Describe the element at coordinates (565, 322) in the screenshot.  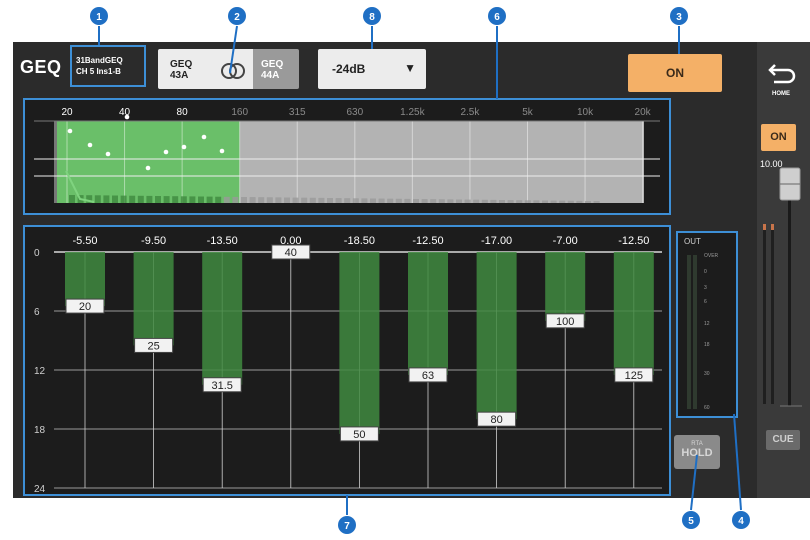
I see `eq-band-freq-label: 100` at that location.